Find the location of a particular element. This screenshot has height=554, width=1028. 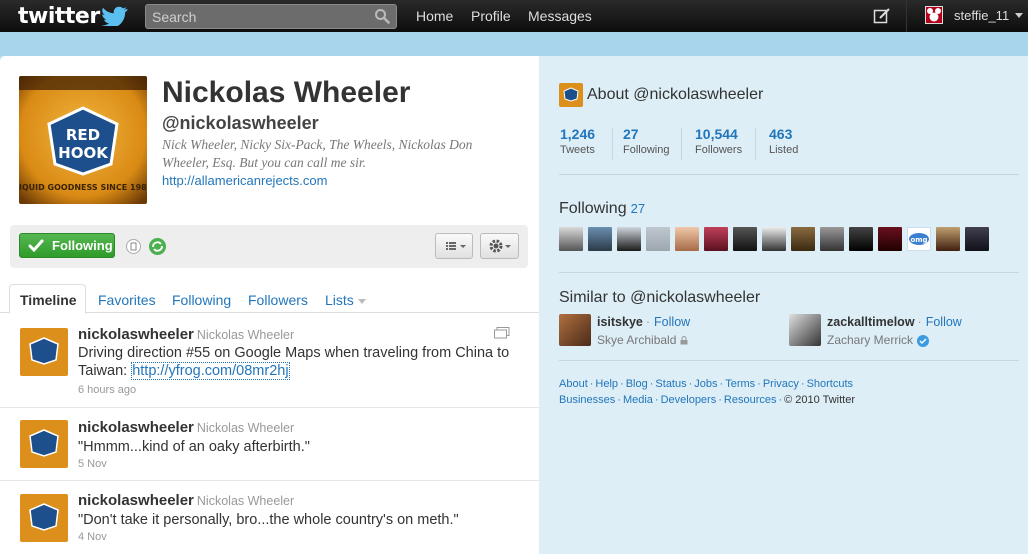

list-menu-button is located at coordinates (454, 246).